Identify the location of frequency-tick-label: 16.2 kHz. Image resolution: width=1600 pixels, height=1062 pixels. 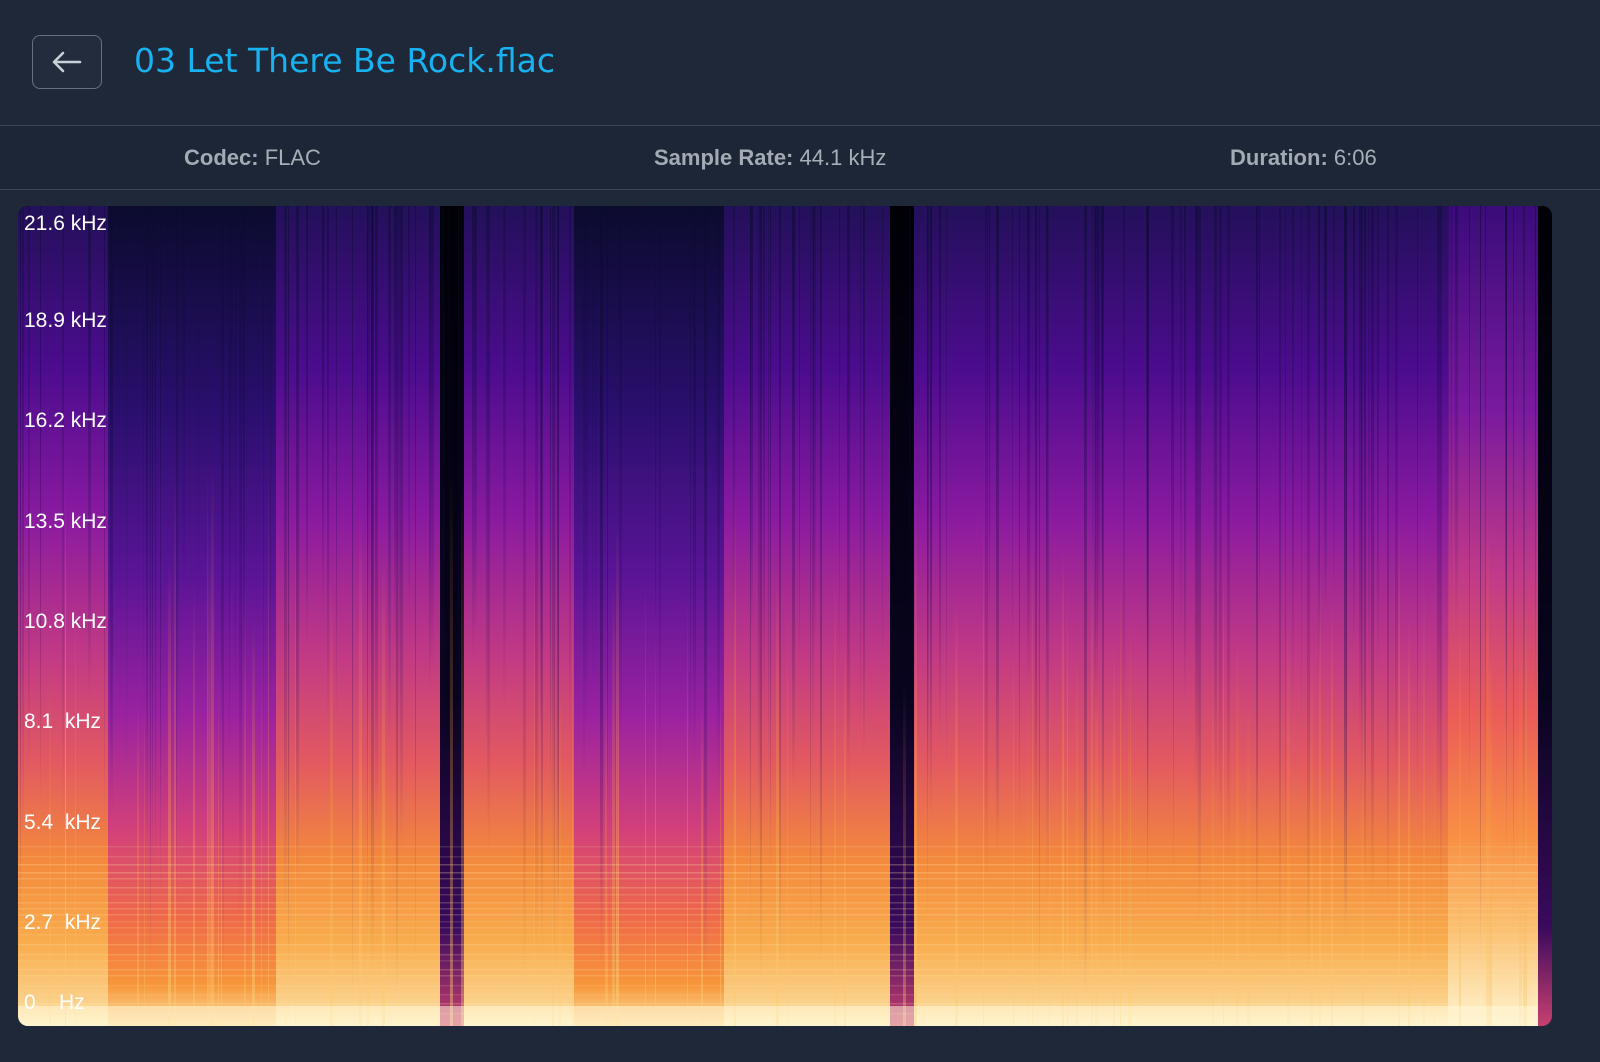
(65, 420).